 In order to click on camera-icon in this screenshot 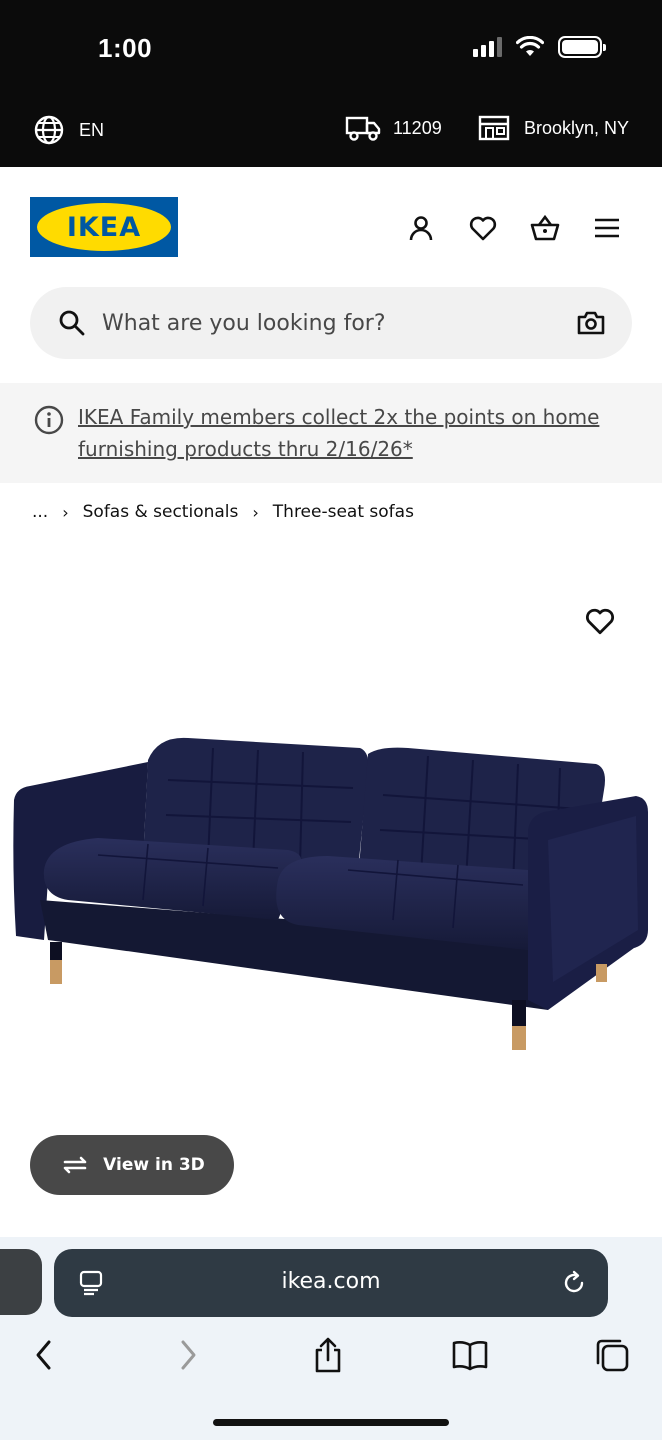, I will do `click(591, 323)`.